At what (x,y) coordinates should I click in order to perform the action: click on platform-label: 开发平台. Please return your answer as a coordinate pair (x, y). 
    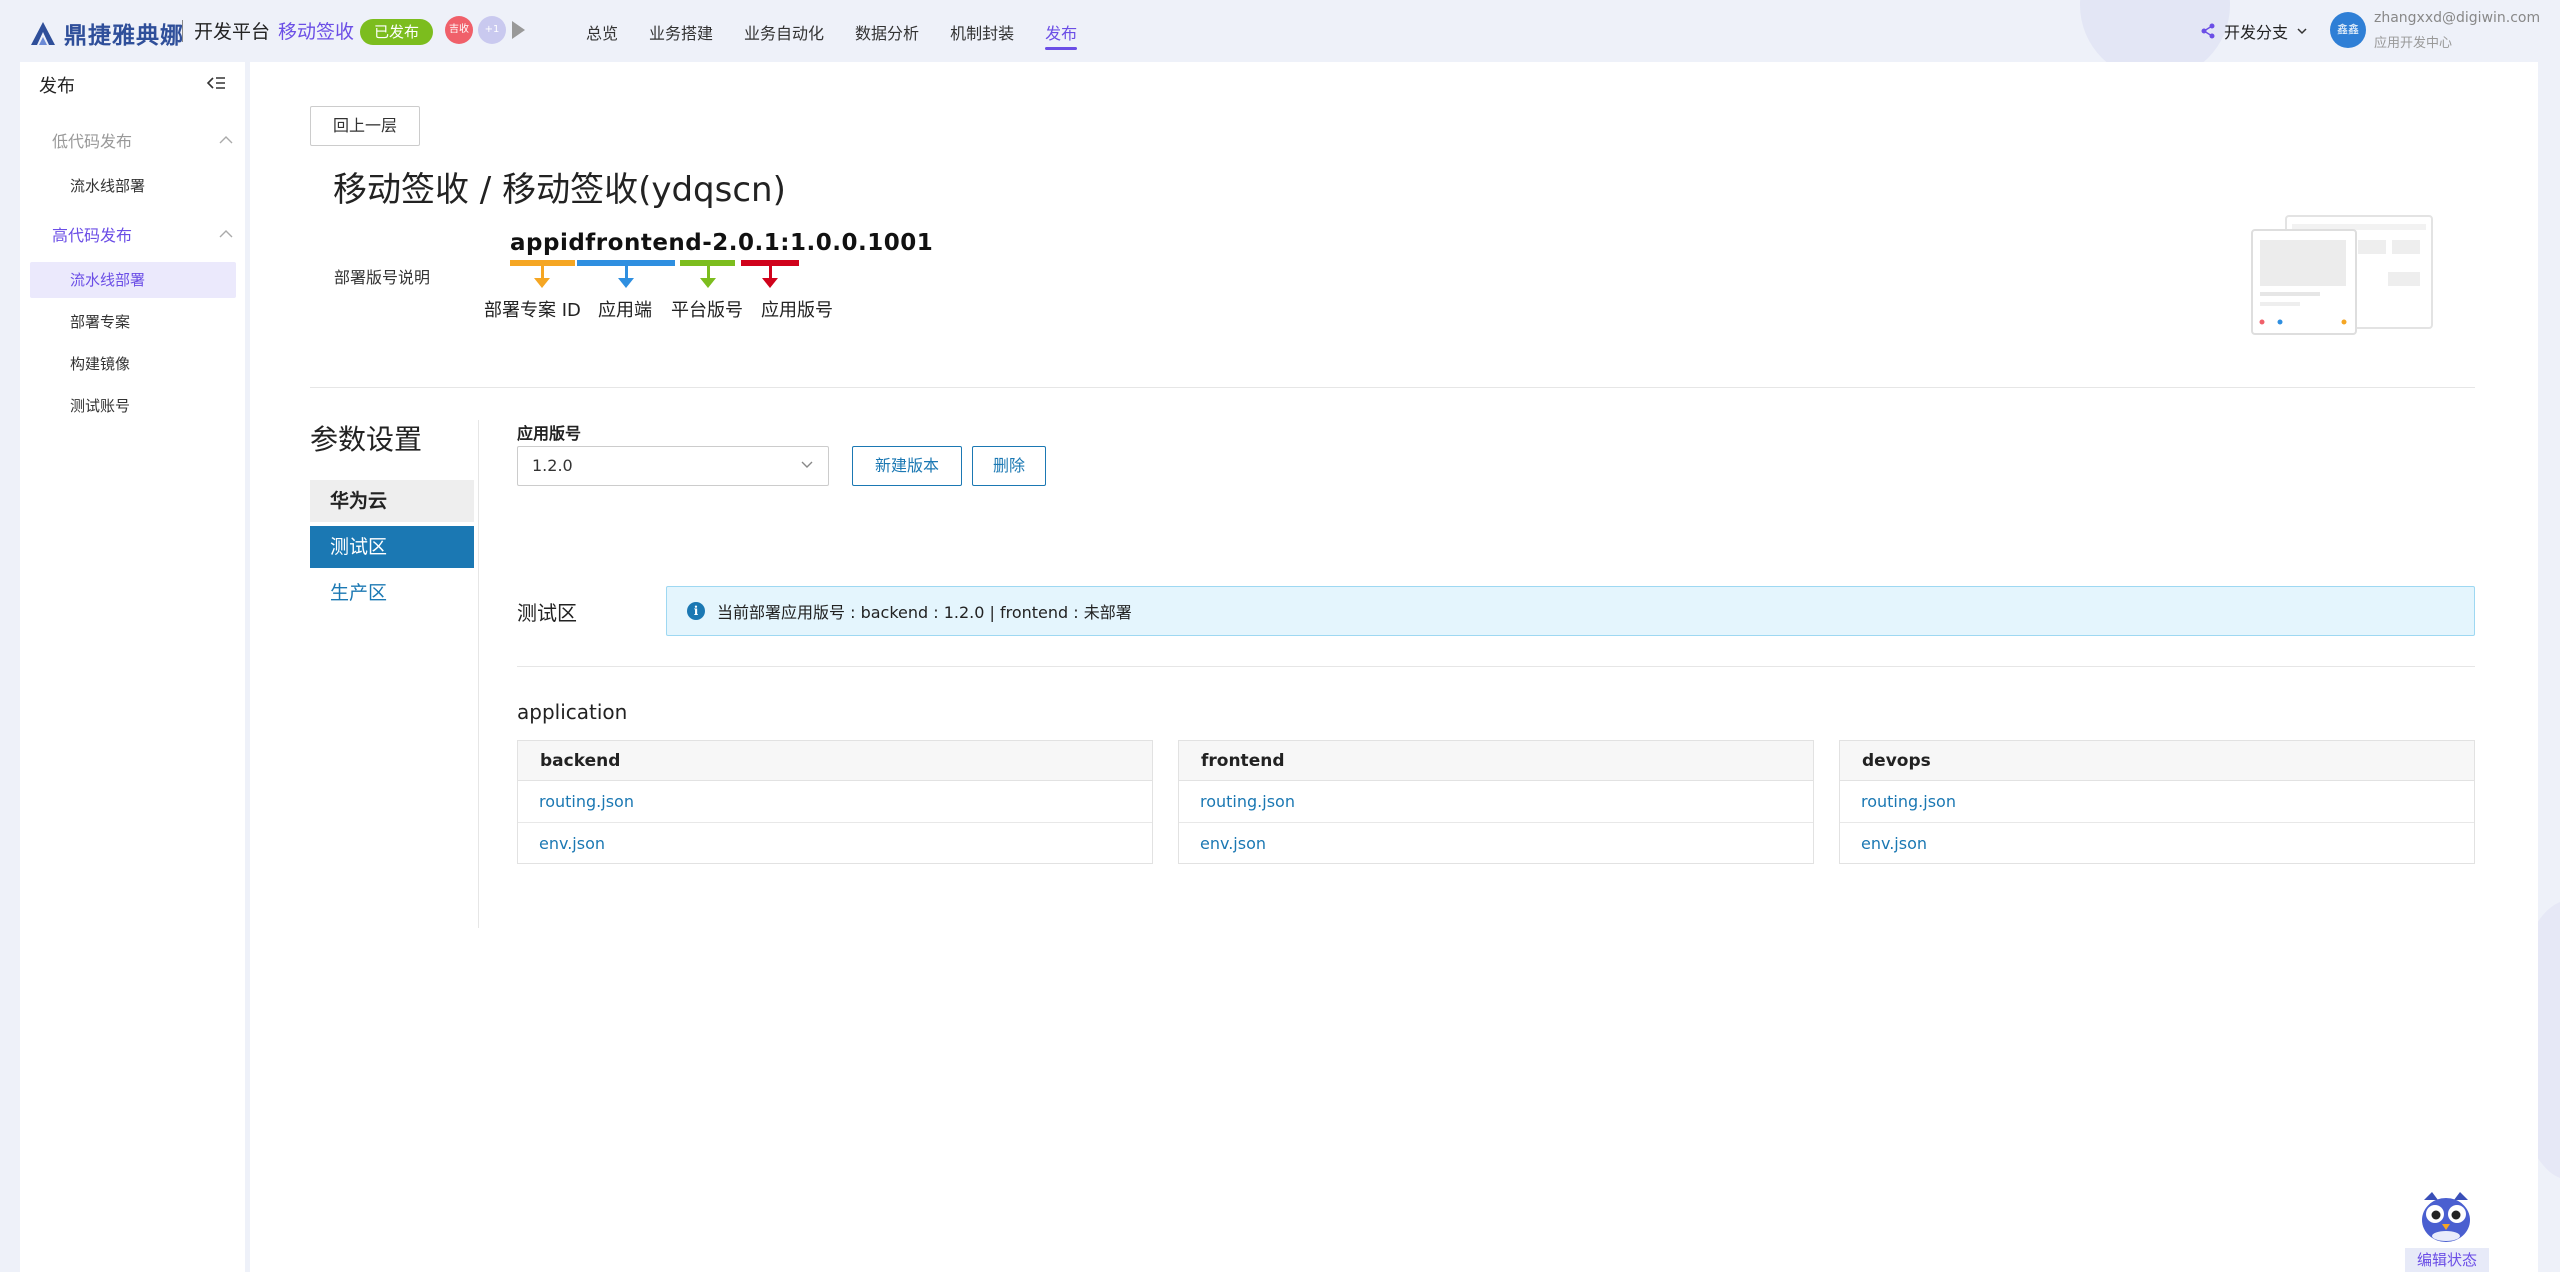
    Looking at the image, I should click on (232, 32).